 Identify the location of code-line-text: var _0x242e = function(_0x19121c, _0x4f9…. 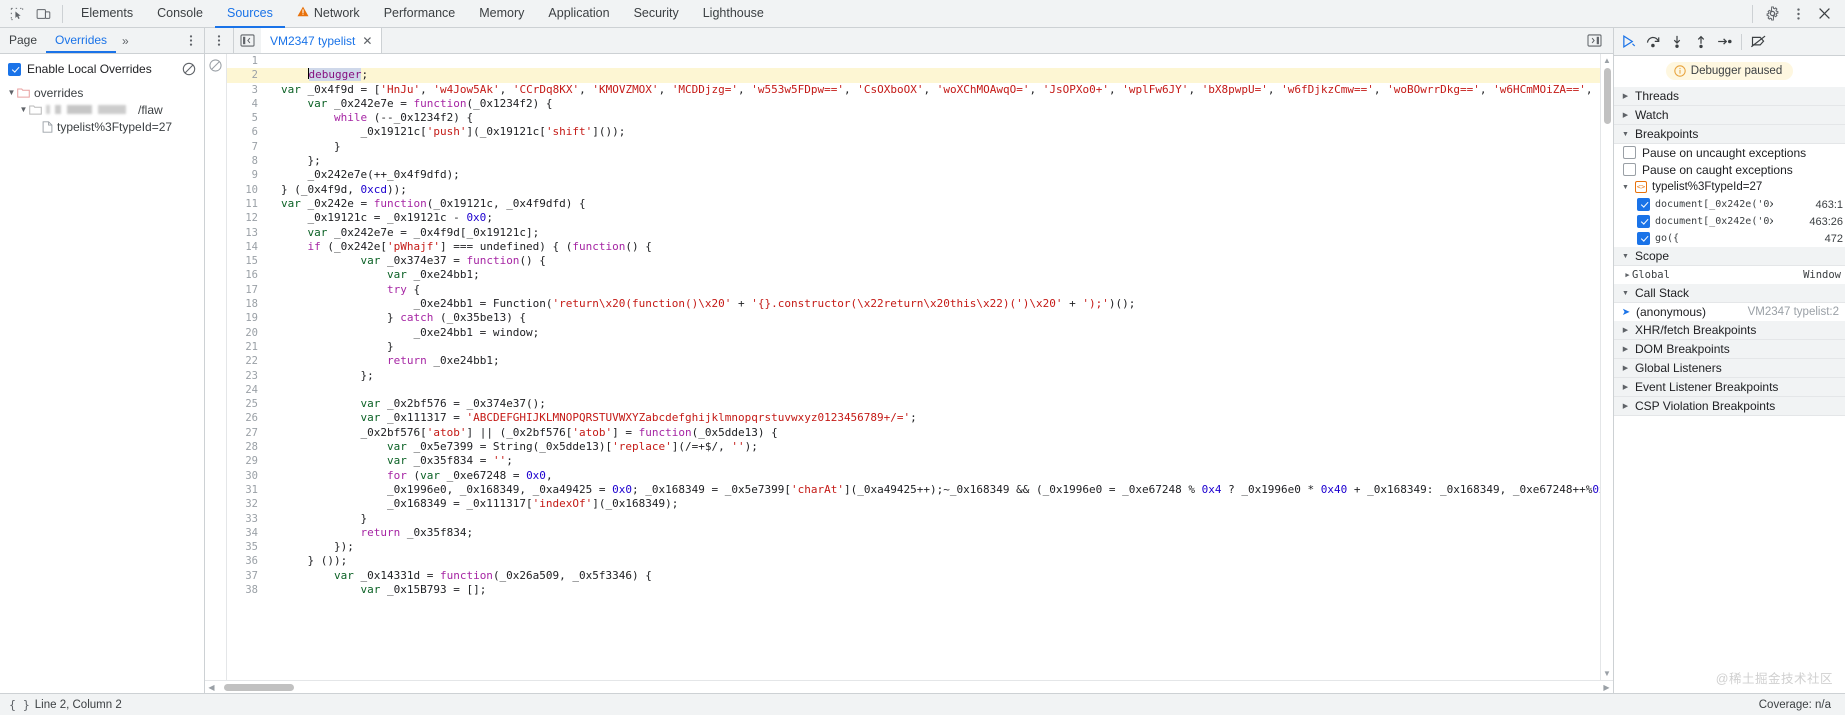
(940, 204).